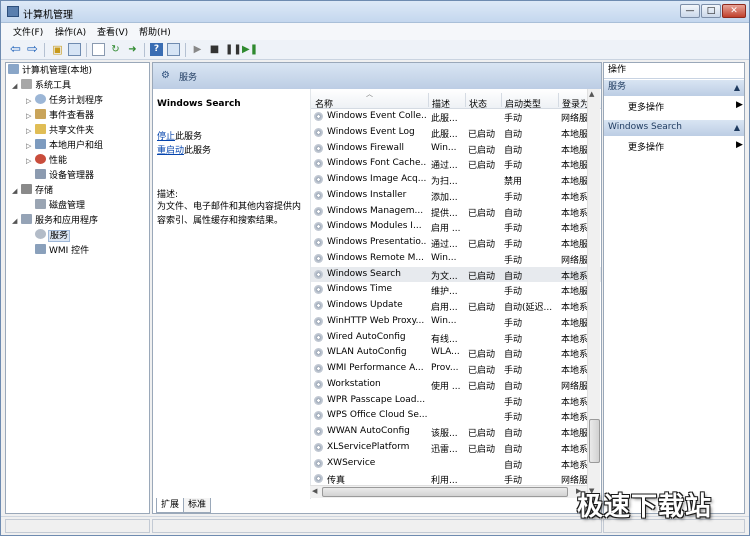 This screenshot has height=536, width=750. I want to click on table-row: WWAN AutoConfig 该服... 已启动 自动 本地服, so click(456, 431).